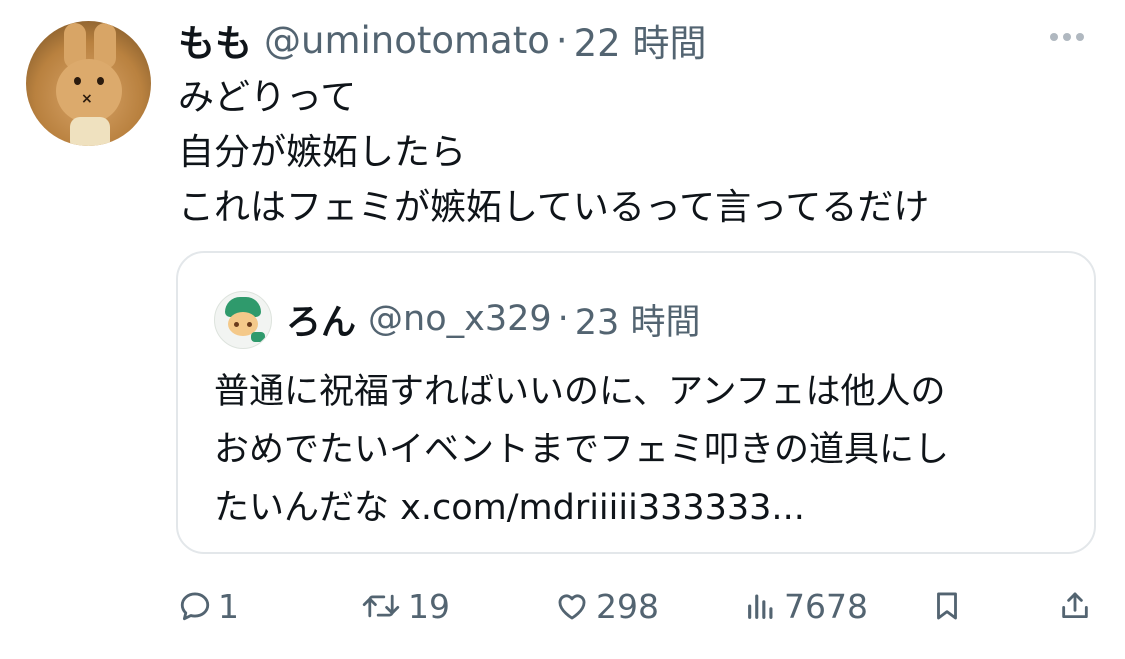  Describe the element at coordinates (627, 606) in the screenshot. I see `like-count: 298` at that location.